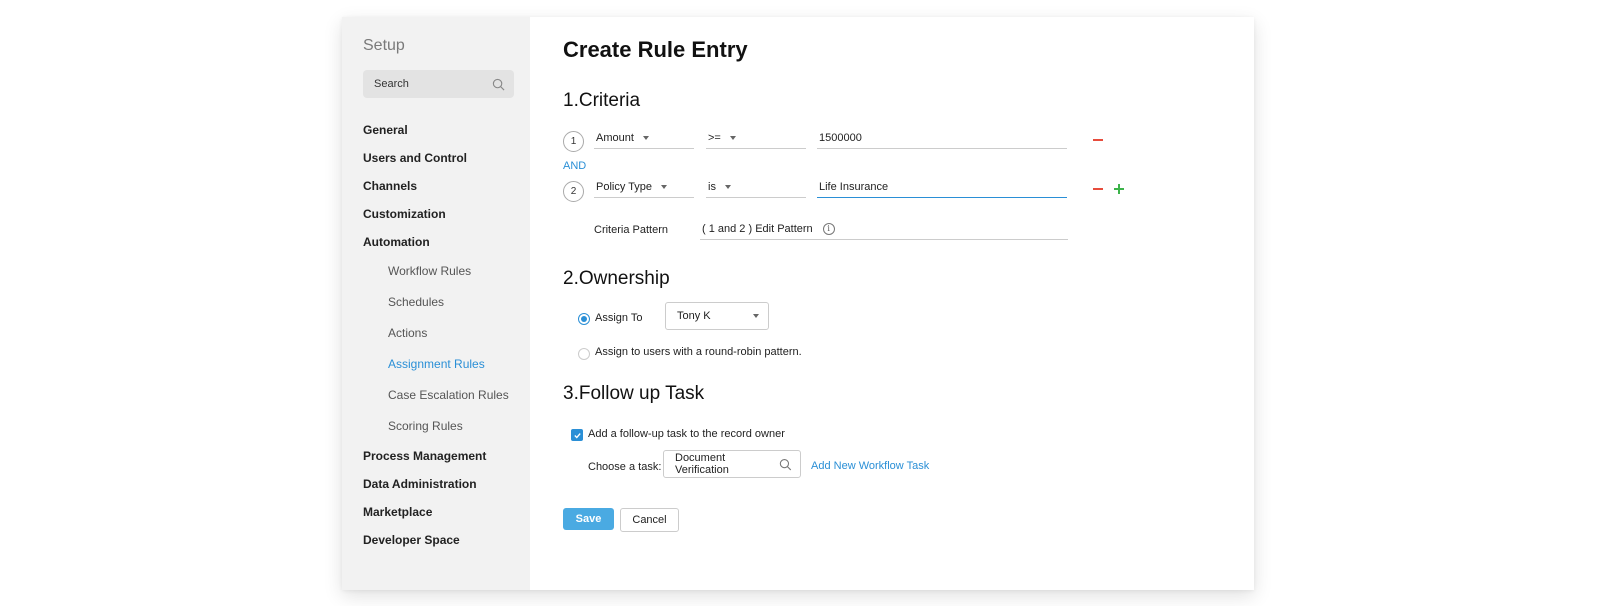 The width and height of the screenshot is (1600, 606). Describe the element at coordinates (573, 141) in the screenshot. I see `criteria-row-1-number: 1` at that location.